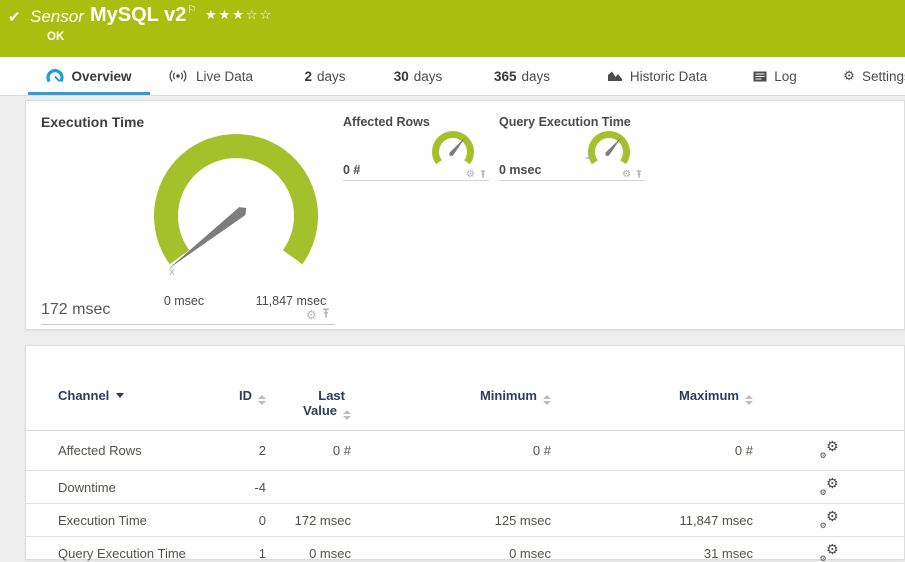  What do you see at coordinates (184, 301) in the screenshot?
I see `gauge-min-label: 0 msec` at bounding box center [184, 301].